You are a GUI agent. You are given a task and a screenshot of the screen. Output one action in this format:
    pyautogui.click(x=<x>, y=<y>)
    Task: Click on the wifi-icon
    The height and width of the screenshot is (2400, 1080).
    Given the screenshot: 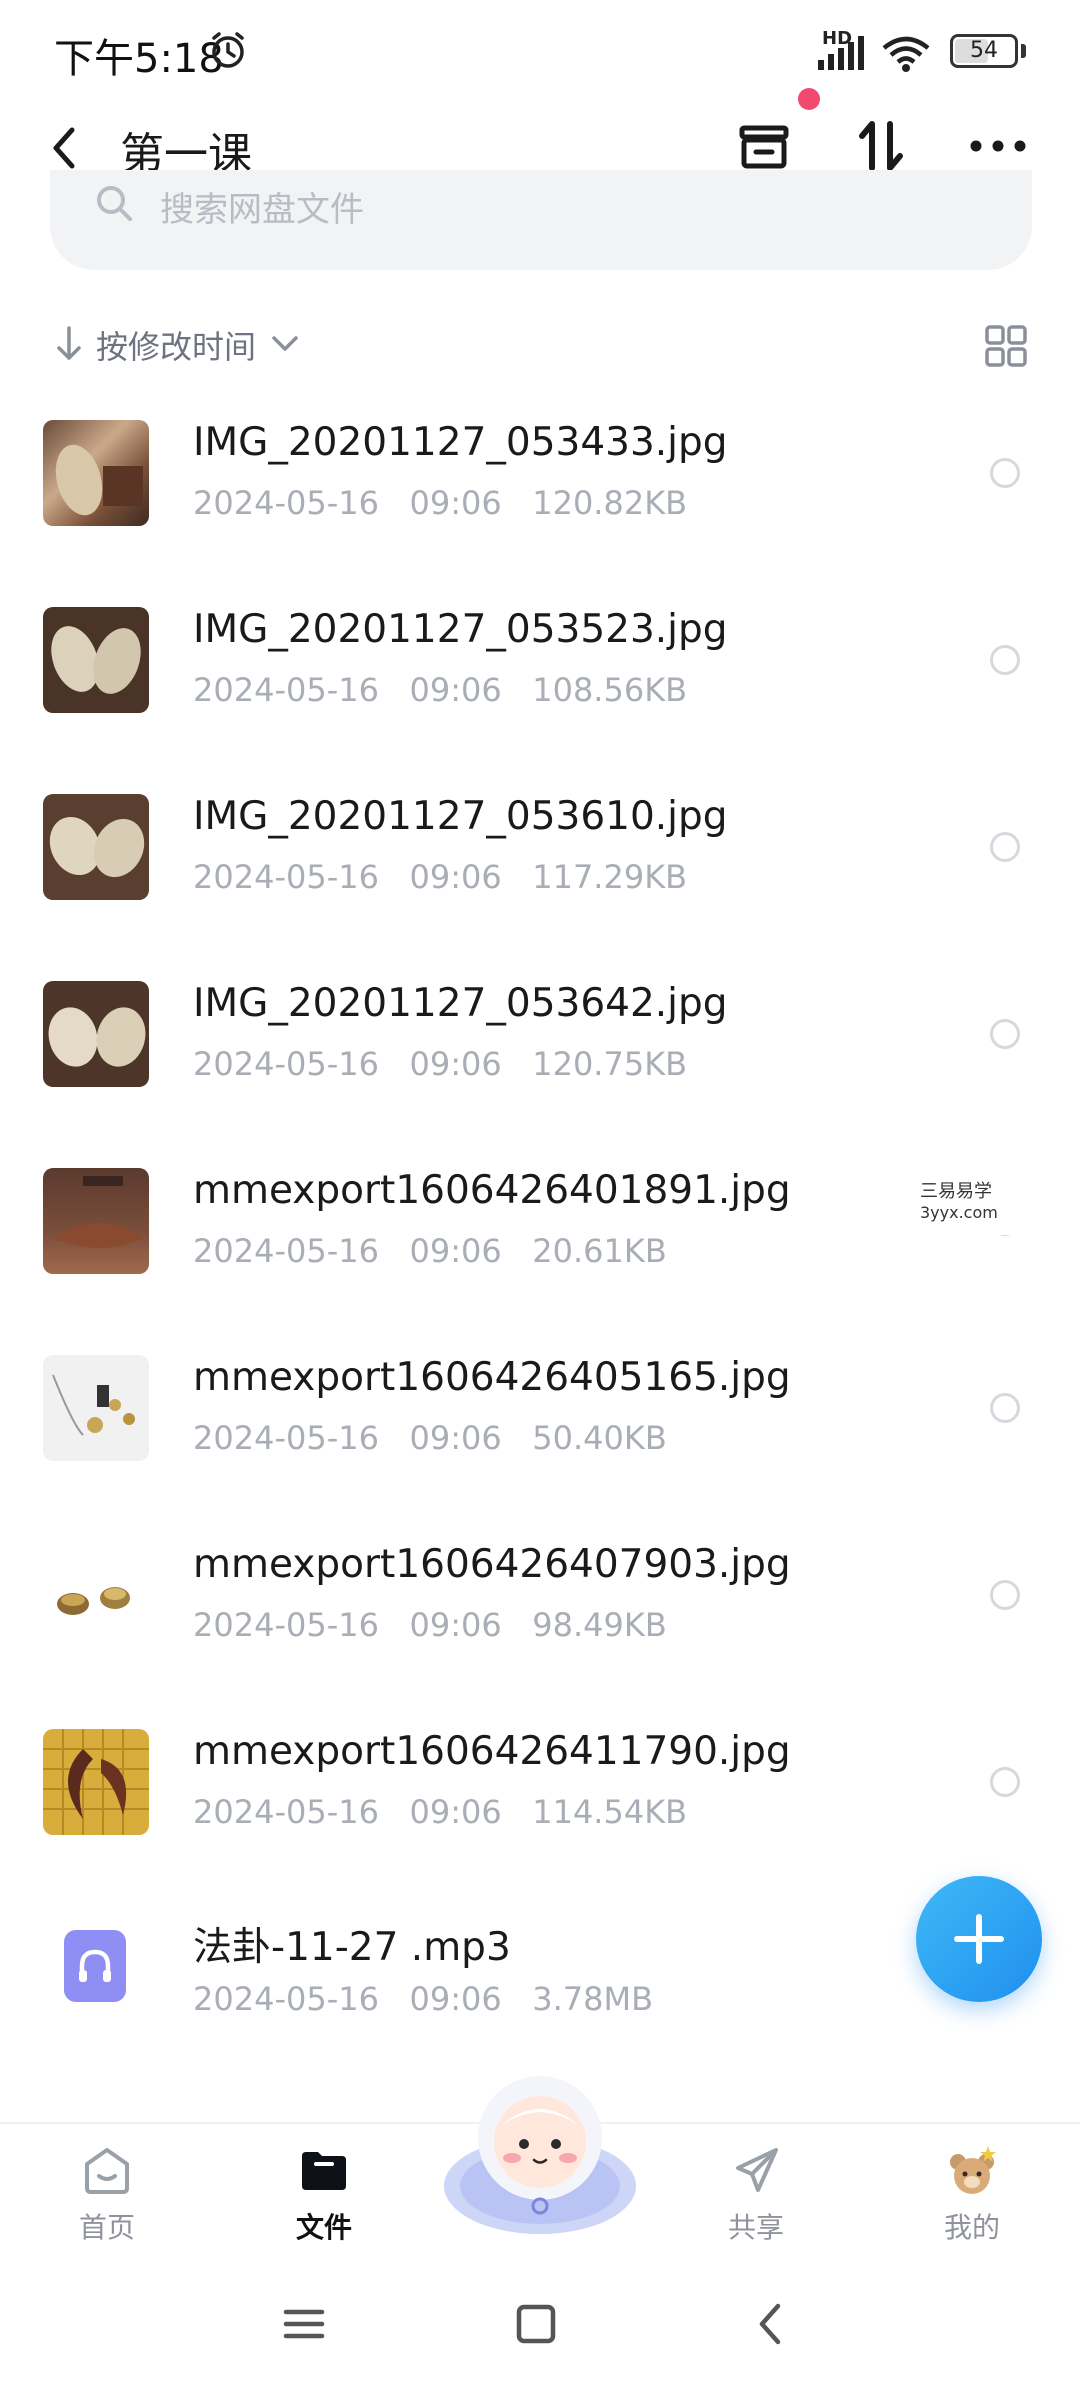 What is the action you would take?
    pyautogui.click(x=906, y=54)
    